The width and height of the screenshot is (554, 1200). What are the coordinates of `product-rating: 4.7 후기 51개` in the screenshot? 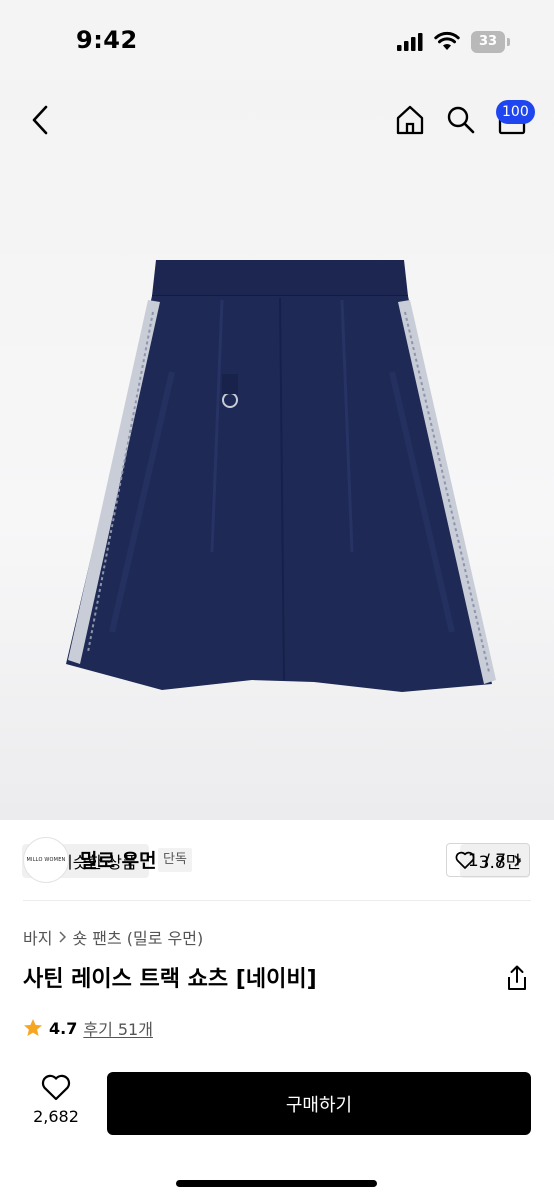 It's located at (88, 1028).